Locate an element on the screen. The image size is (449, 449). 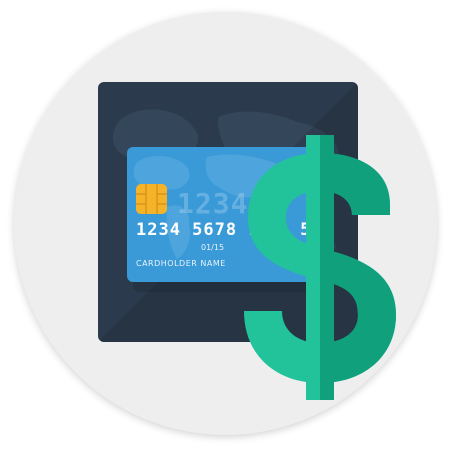
card-emboss-number: 1234 is located at coordinates (213, 203).